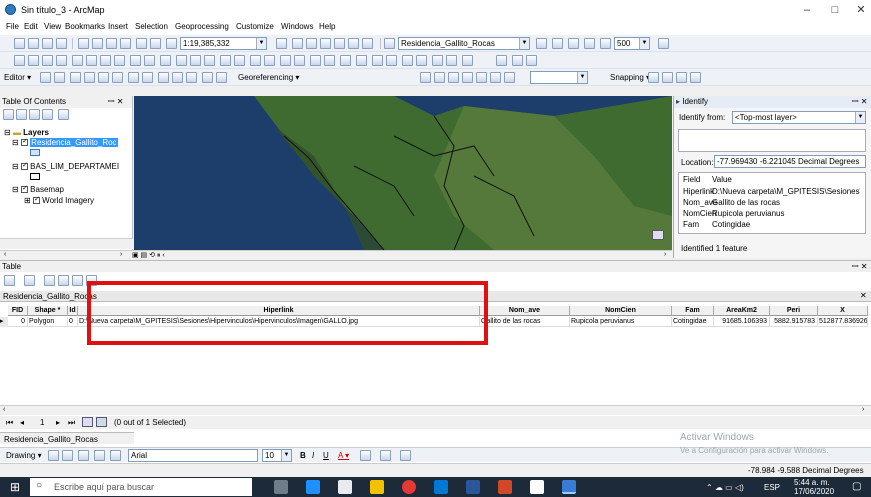 The width and height of the screenshot is (871, 497). Describe the element at coordinates (509, 77) in the screenshot. I see `select-raster-icon` at that location.